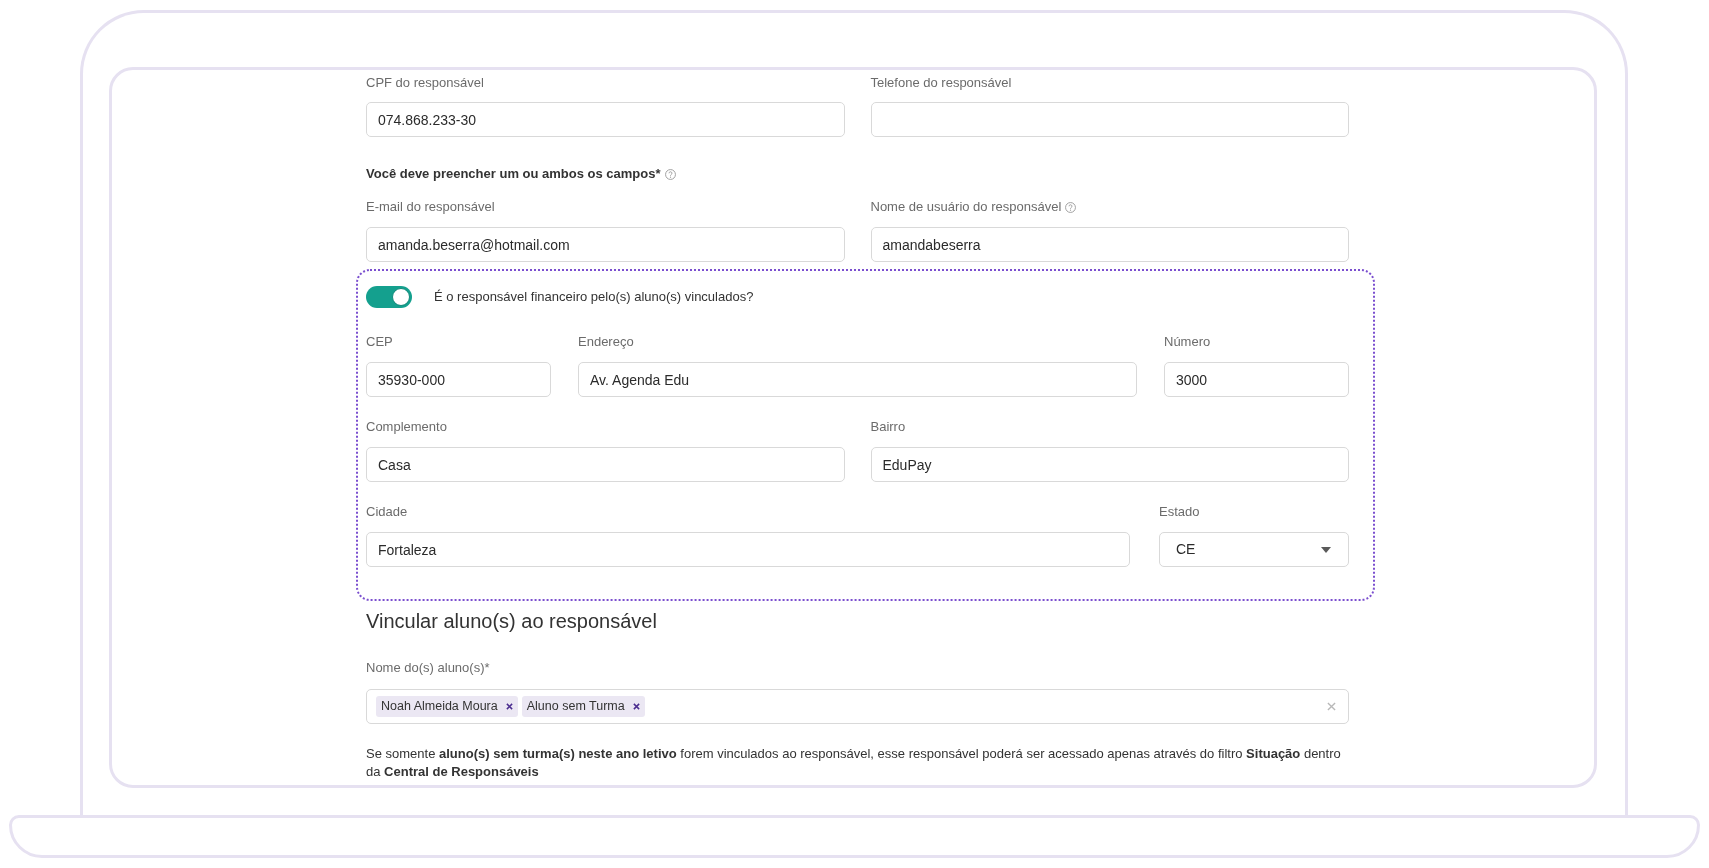  I want to click on field-label: CPF do responsável, so click(425, 83).